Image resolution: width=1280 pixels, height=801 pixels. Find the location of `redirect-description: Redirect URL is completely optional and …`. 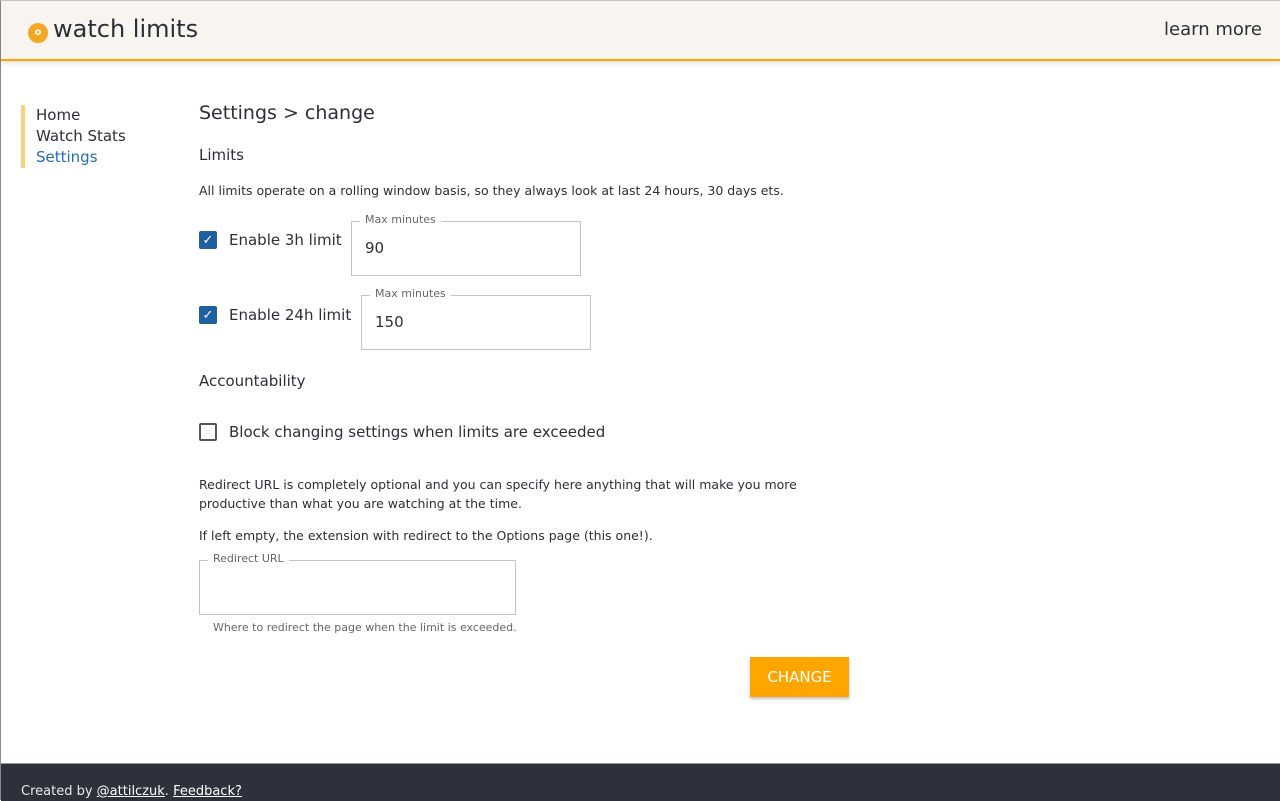

redirect-description: Redirect URL is completely optional and … is located at coordinates (498, 494).